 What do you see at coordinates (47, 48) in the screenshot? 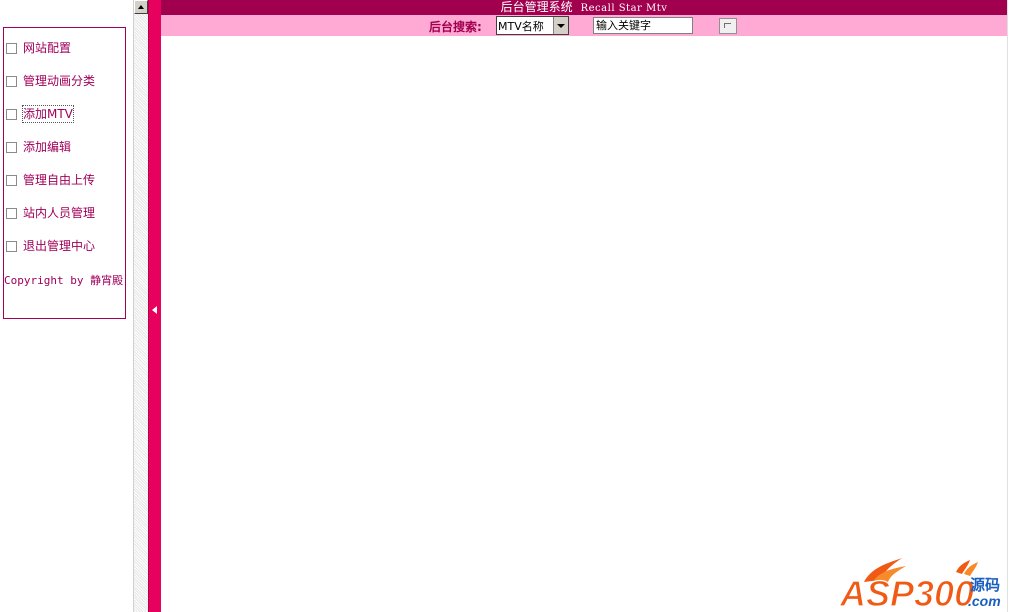
I see `menu-item-label: 网站配置` at bounding box center [47, 48].